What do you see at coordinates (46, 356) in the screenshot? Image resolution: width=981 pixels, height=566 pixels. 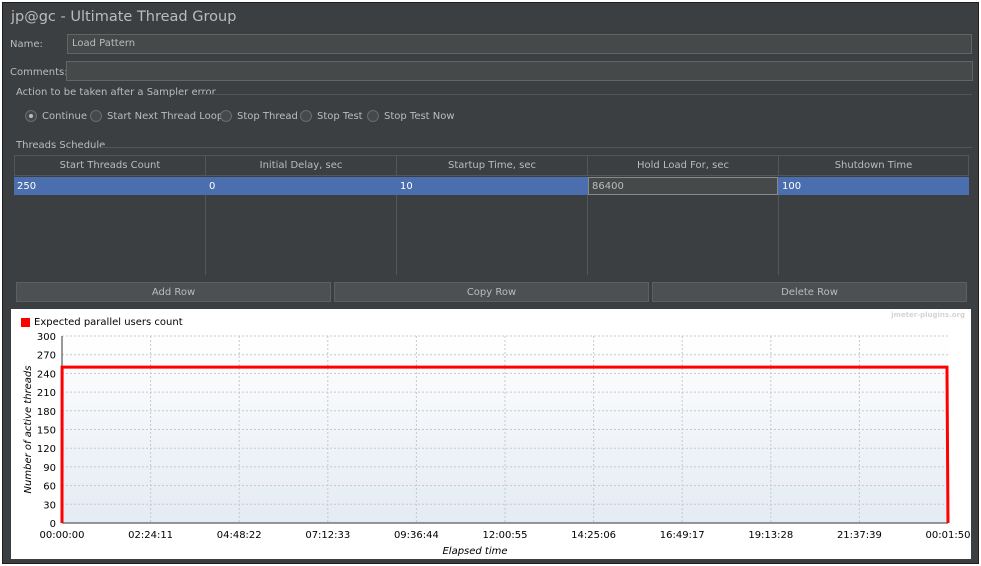 I see `y-tick-label: 270` at bounding box center [46, 356].